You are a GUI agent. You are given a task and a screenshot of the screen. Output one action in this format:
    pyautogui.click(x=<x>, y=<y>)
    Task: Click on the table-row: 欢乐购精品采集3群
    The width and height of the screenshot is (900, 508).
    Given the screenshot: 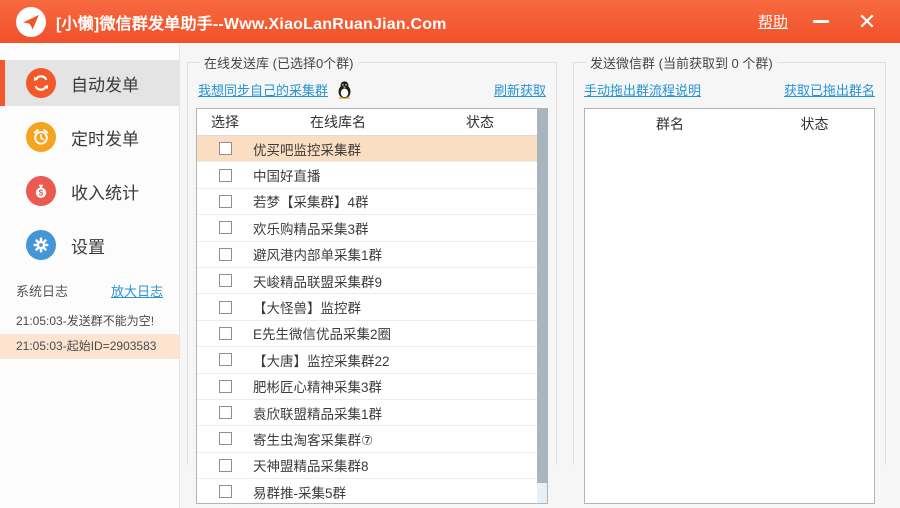 What is the action you would take?
    pyautogui.click(x=372, y=228)
    